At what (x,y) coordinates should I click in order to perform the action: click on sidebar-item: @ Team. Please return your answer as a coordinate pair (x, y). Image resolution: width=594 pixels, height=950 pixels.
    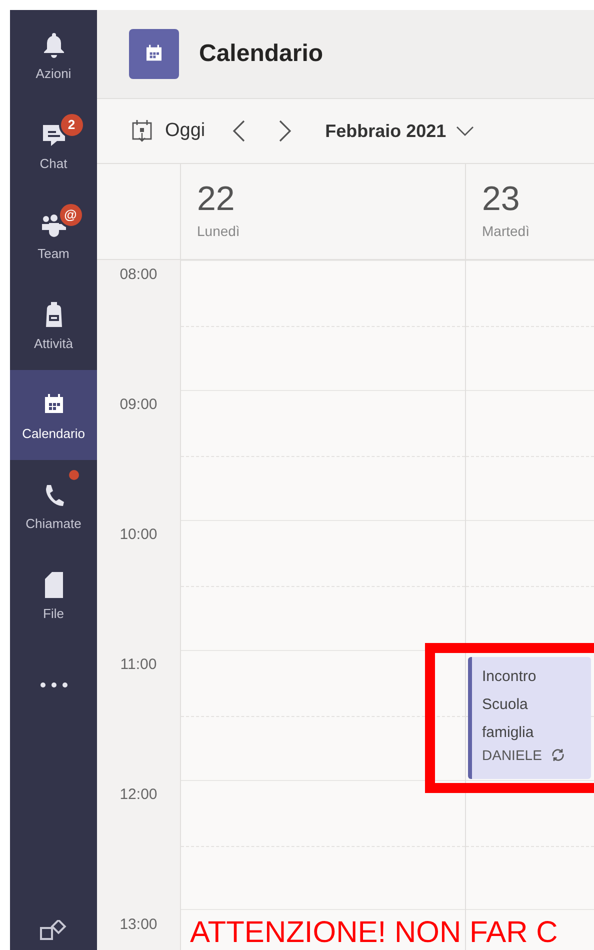
    Looking at the image, I should click on (53, 235).